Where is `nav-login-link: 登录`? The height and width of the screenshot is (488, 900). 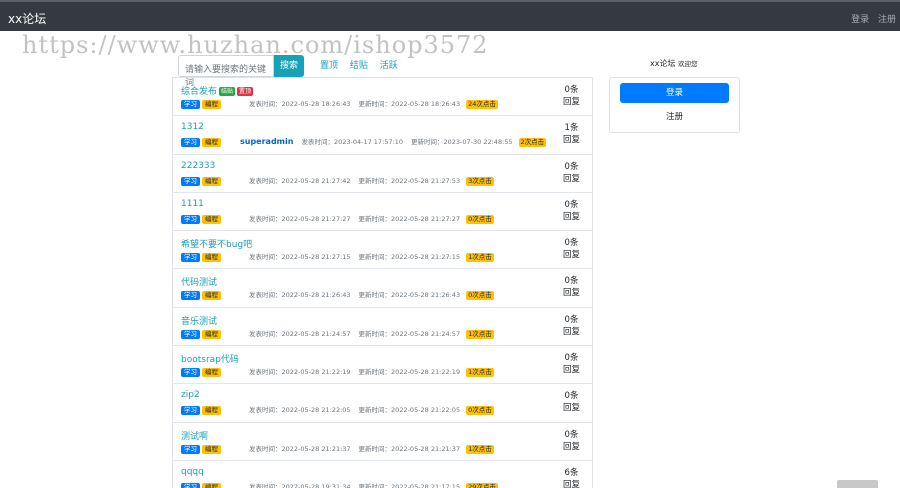
nav-login-link: 登录 is located at coordinates (860, 20).